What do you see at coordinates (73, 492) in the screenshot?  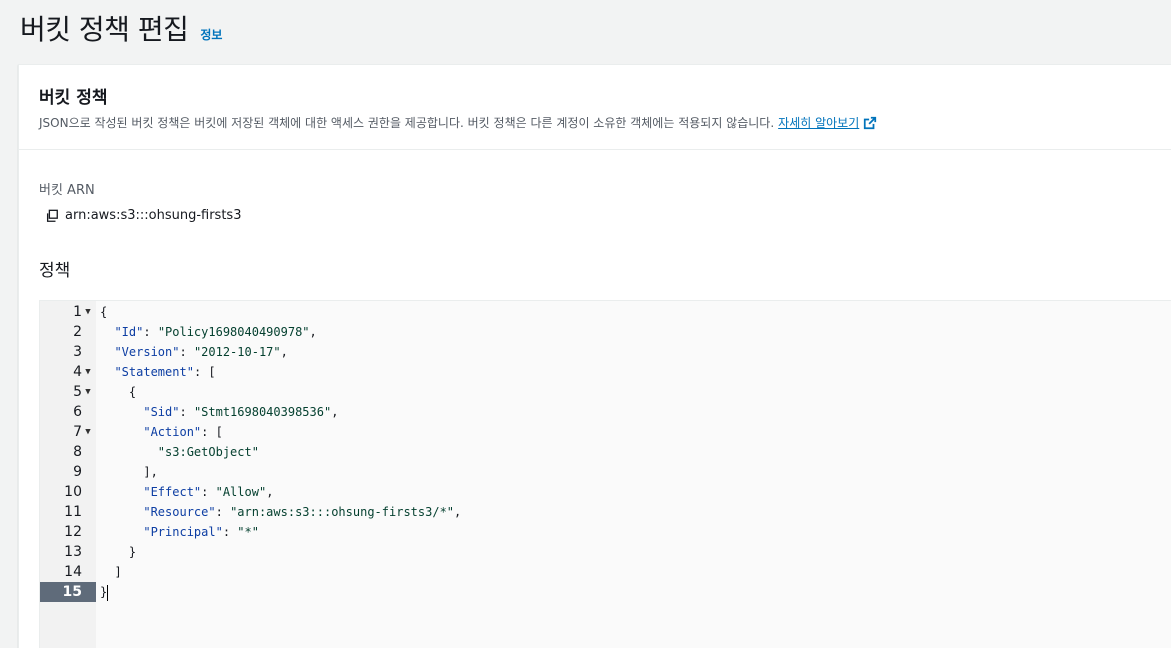 I see `line-number: 10` at bounding box center [73, 492].